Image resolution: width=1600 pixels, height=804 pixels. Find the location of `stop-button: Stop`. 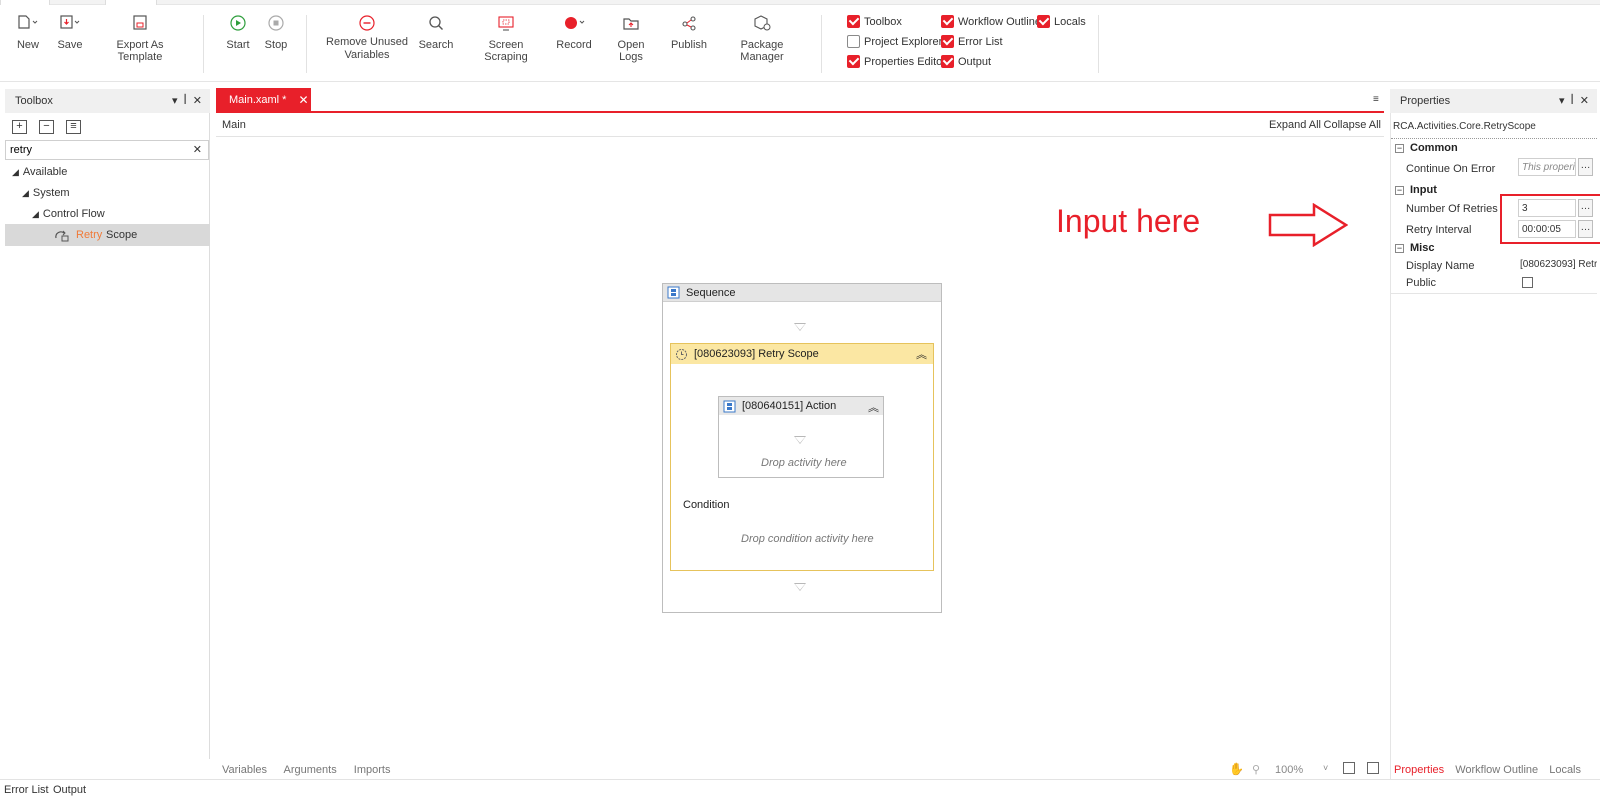

stop-button: Stop is located at coordinates (276, 32).